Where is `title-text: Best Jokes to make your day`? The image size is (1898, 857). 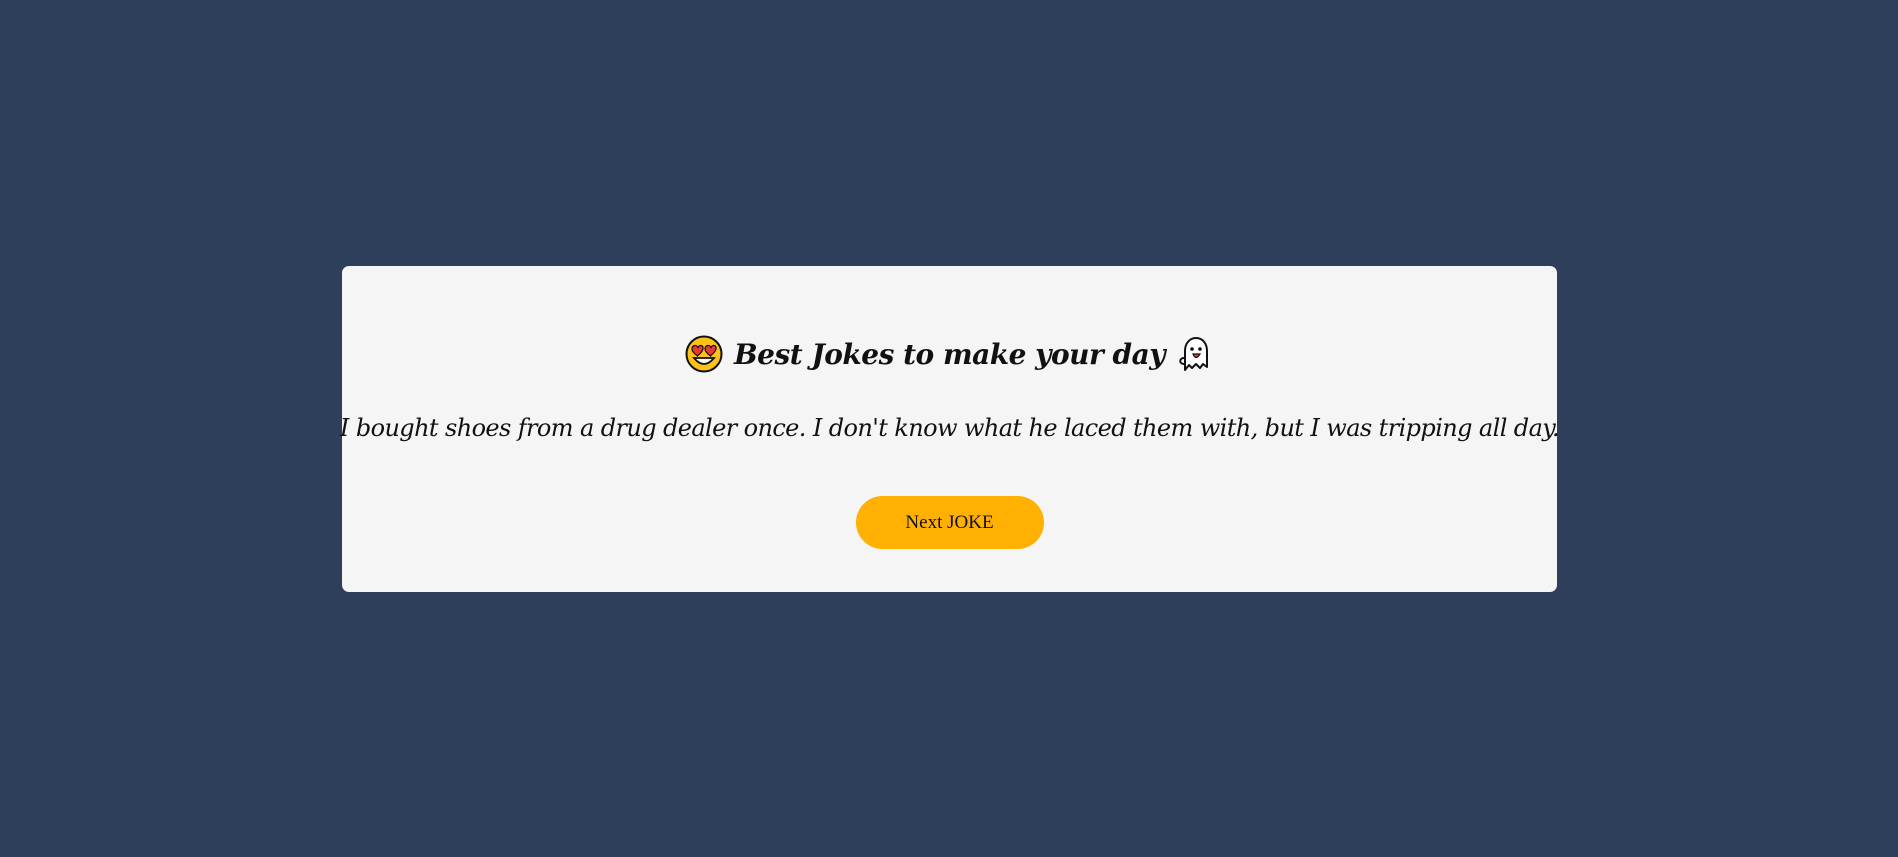
title-text: Best Jokes to make your day is located at coordinates (949, 354).